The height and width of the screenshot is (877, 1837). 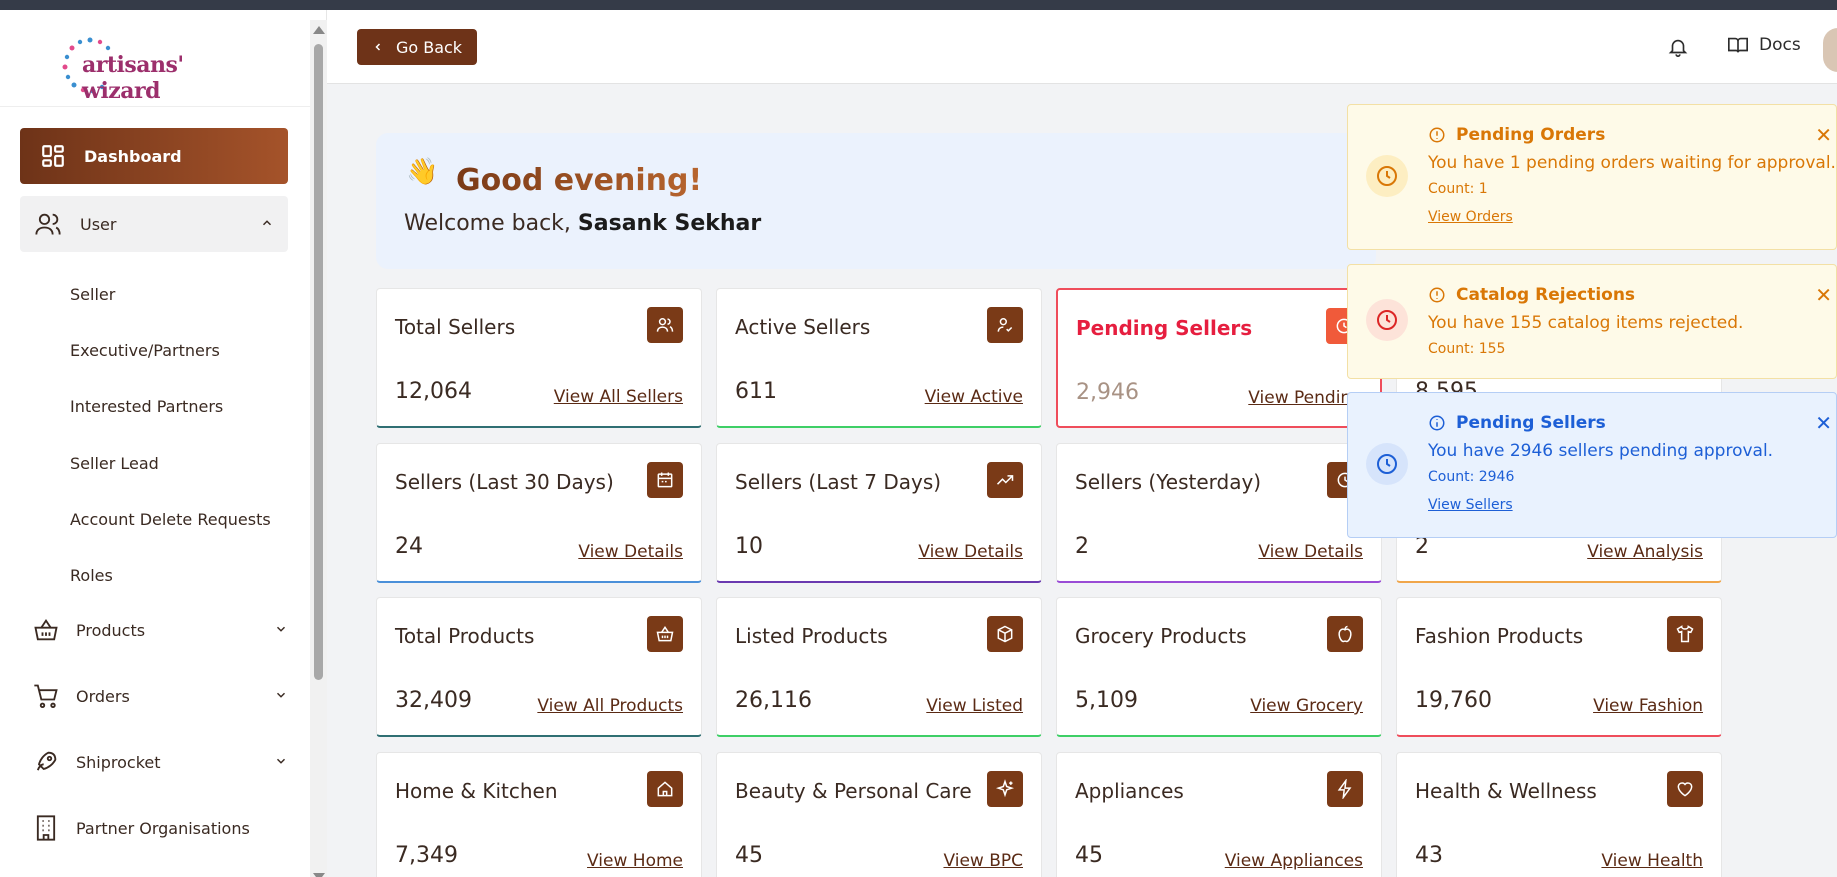 What do you see at coordinates (879, 667) in the screenshot?
I see `stat-card: Listed Products 26,116 View Listed` at bounding box center [879, 667].